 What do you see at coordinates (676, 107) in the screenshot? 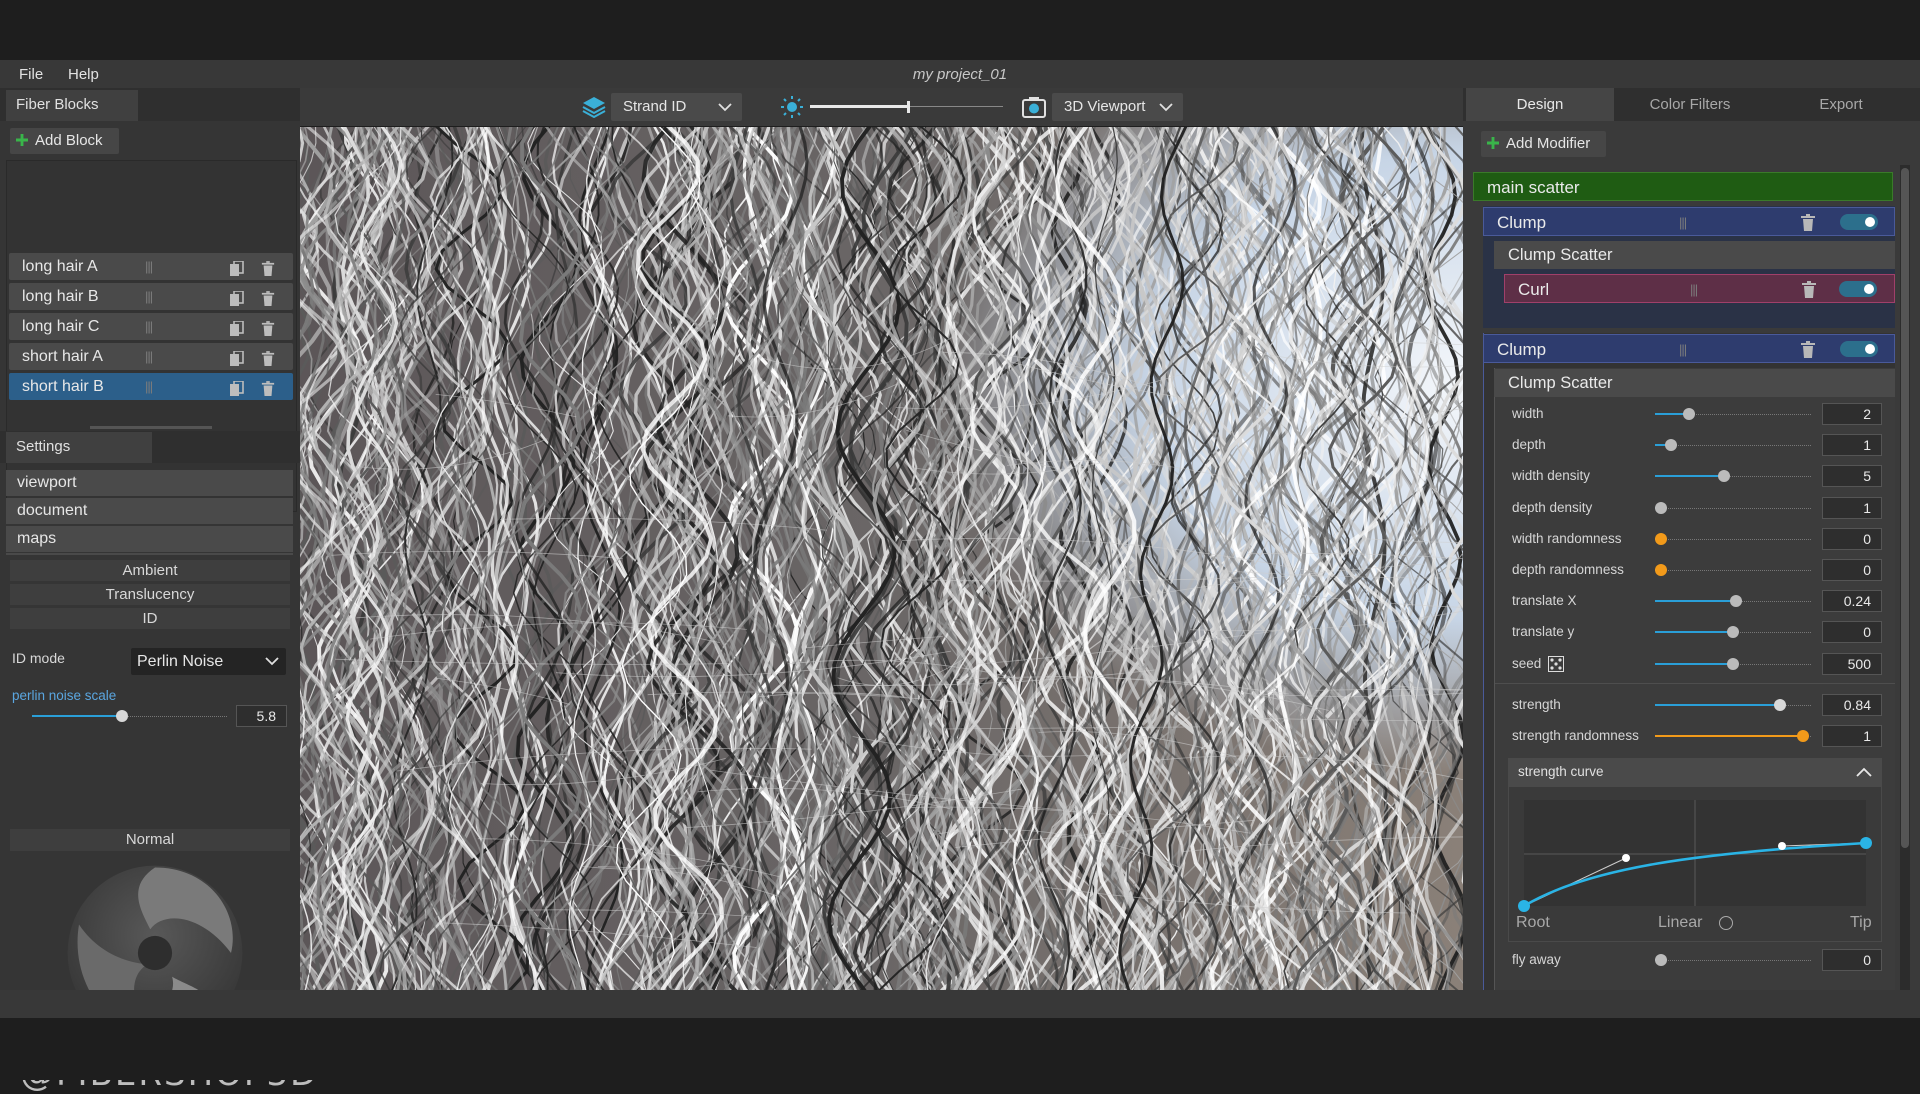
I see `channel-select: Strand ID` at bounding box center [676, 107].